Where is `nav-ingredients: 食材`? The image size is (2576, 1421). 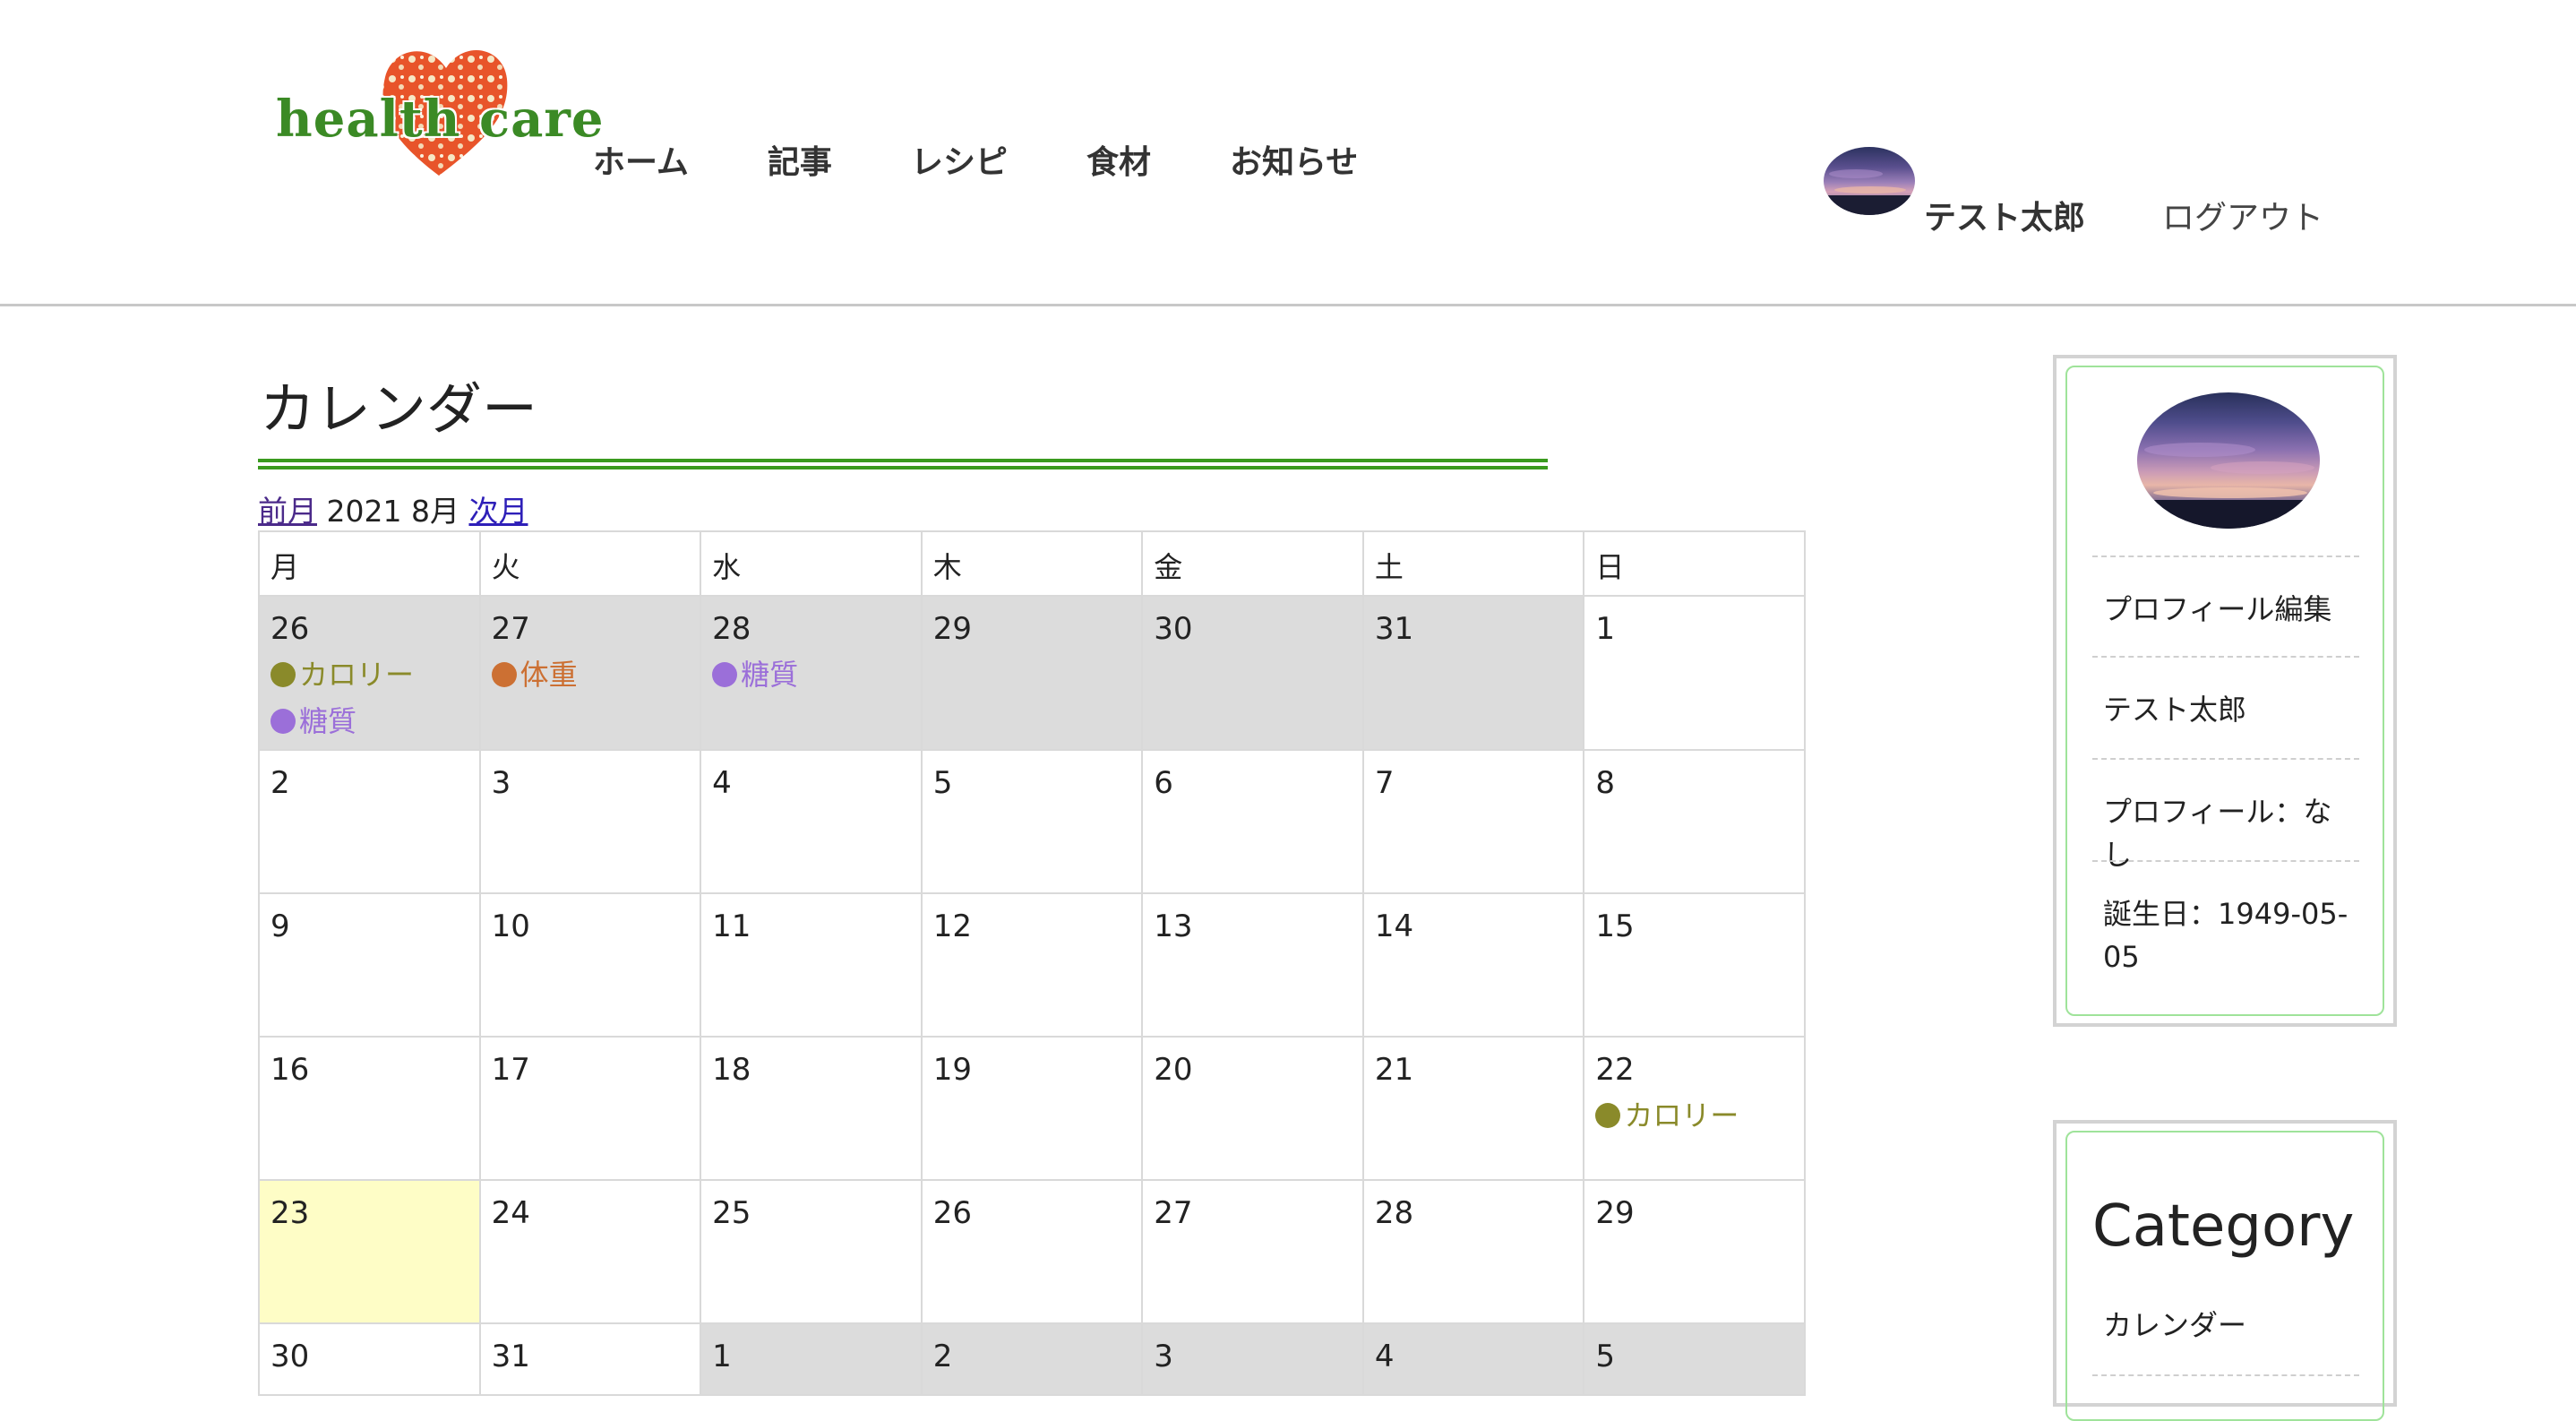 nav-ingredients: 食材 is located at coordinates (1118, 159).